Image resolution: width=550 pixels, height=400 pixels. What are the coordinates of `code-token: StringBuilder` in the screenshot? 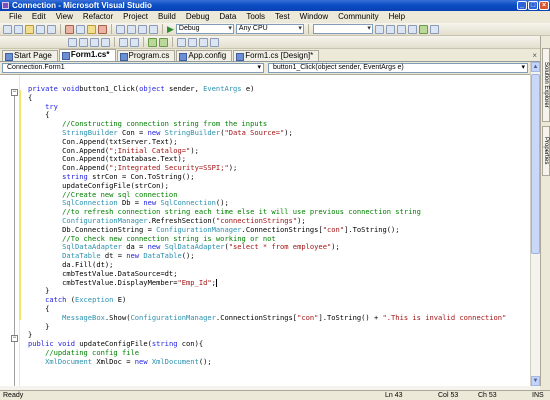 It's located at (190, 132).